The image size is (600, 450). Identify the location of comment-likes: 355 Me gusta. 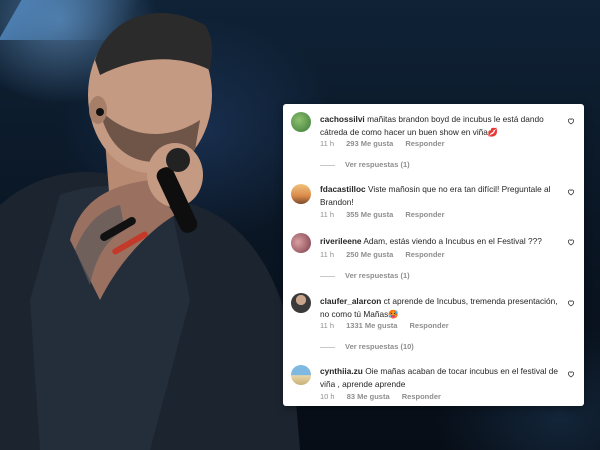
(369, 214).